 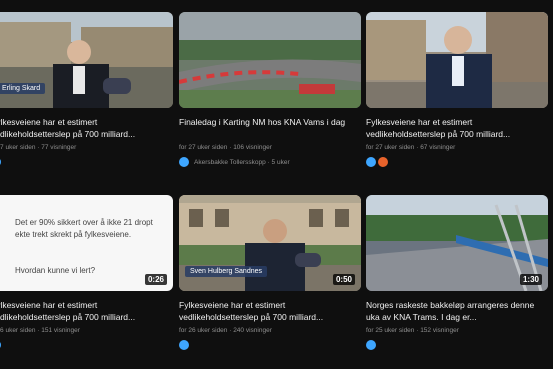 What do you see at coordinates (38, 147) in the screenshot?
I see `video-meta: 2 27 uker siden · 77 visninger` at bounding box center [38, 147].